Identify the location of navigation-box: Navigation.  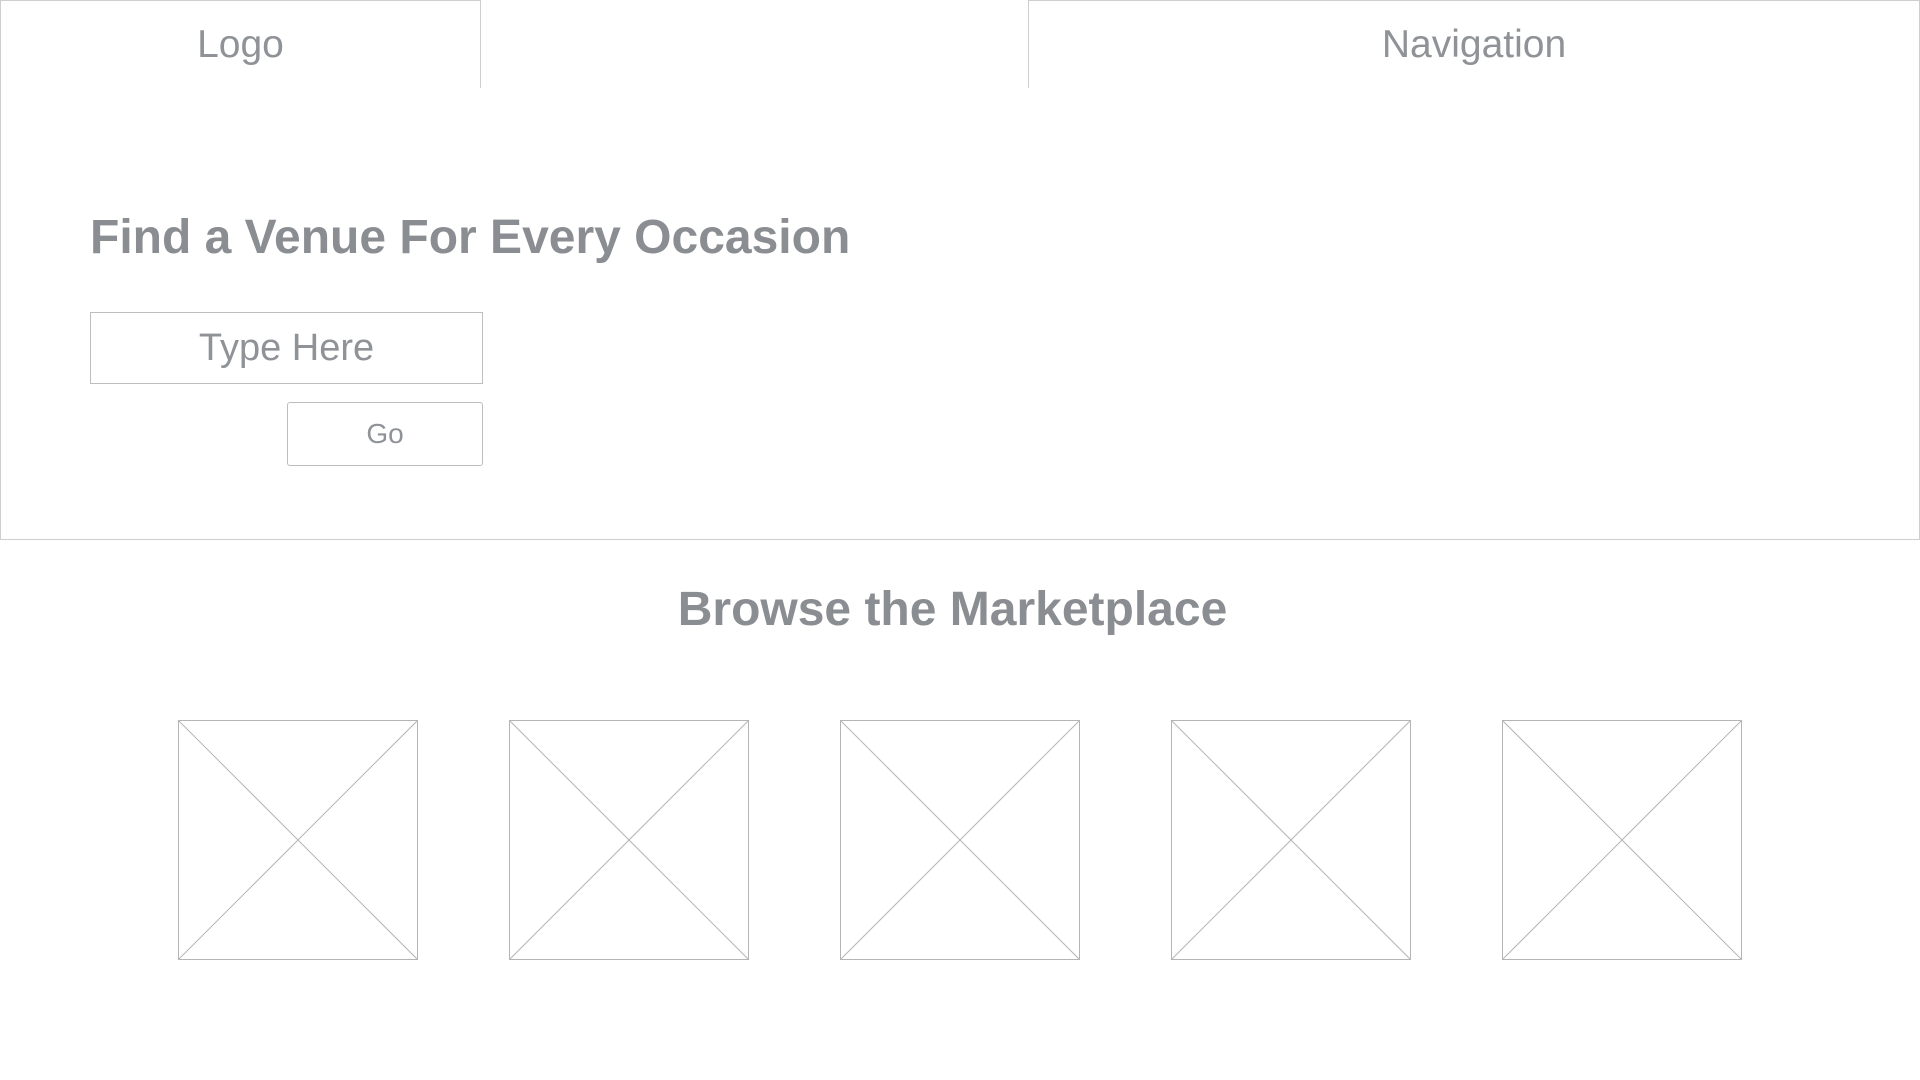
(1474, 44).